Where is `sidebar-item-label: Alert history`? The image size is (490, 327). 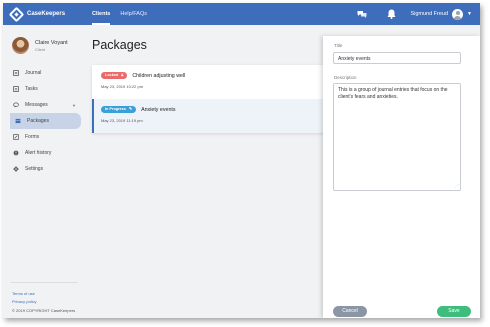
sidebar-item-label: Alert history is located at coordinates (38, 153).